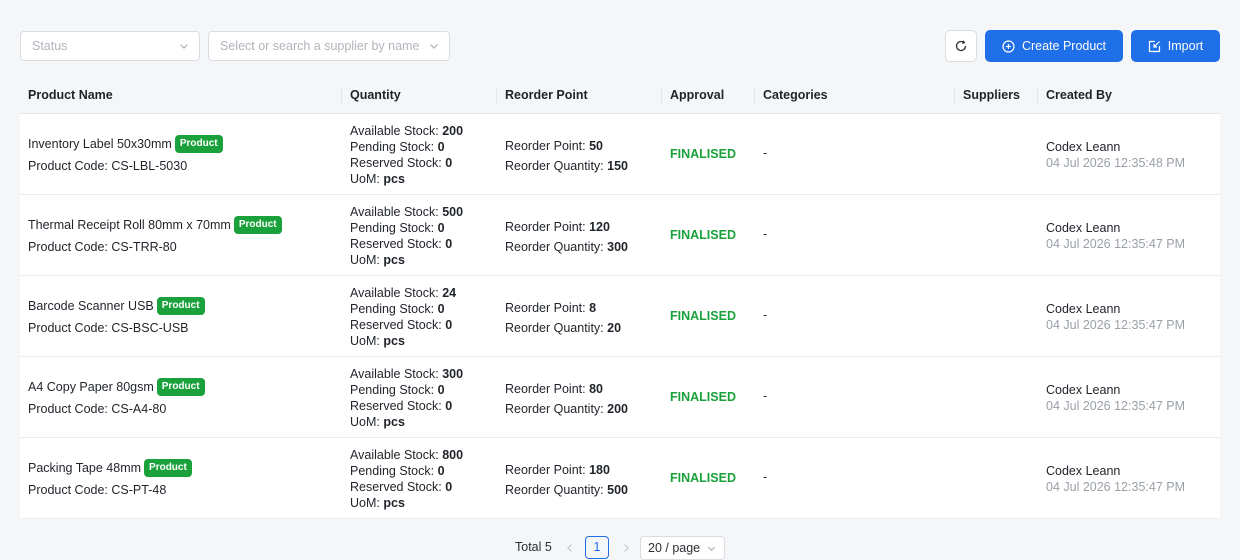  What do you see at coordinates (570, 548) in the screenshot?
I see `chevron-left-icon` at bounding box center [570, 548].